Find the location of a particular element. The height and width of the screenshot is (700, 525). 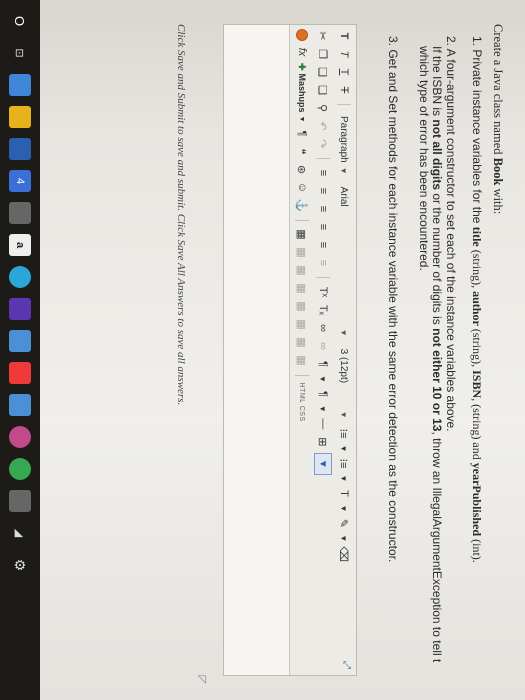

table-split-icon: ▦ is located at coordinates (302, 325).